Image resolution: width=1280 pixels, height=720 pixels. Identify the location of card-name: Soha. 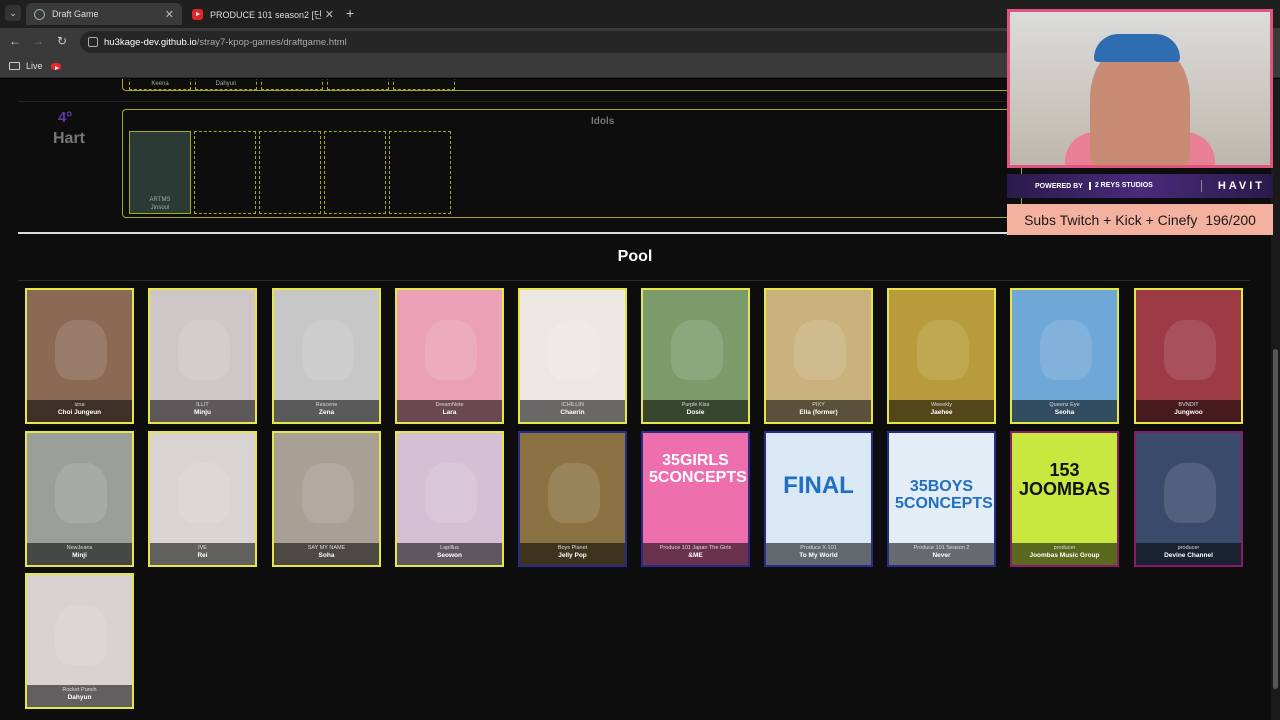
(326, 555).